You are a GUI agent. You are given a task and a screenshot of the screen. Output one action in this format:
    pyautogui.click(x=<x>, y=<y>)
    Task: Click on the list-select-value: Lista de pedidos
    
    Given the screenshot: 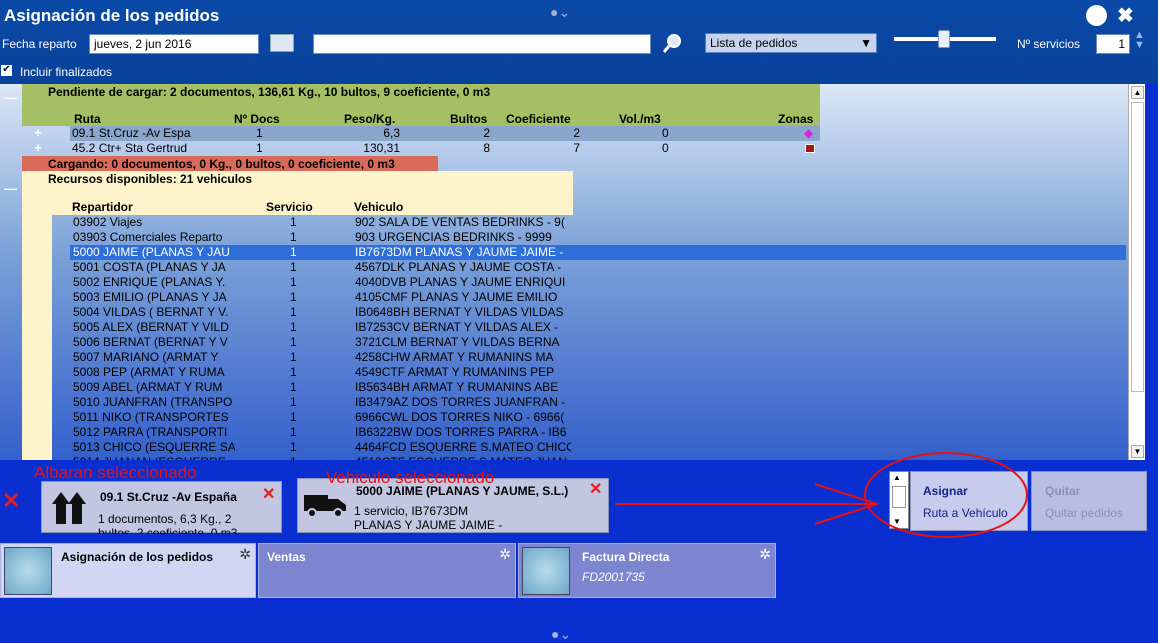 What is the action you would take?
    pyautogui.click(x=754, y=43)
    